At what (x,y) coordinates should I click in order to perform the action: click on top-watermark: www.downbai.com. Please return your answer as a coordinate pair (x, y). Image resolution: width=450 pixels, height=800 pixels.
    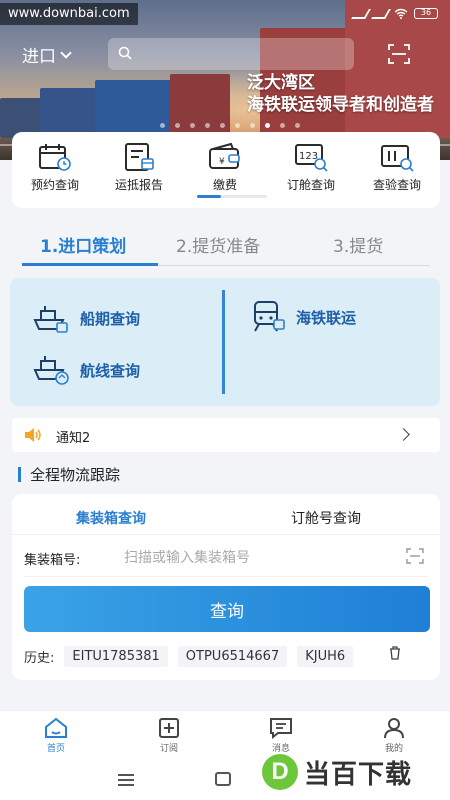
    Looking at the image, I should click on (69, 14).